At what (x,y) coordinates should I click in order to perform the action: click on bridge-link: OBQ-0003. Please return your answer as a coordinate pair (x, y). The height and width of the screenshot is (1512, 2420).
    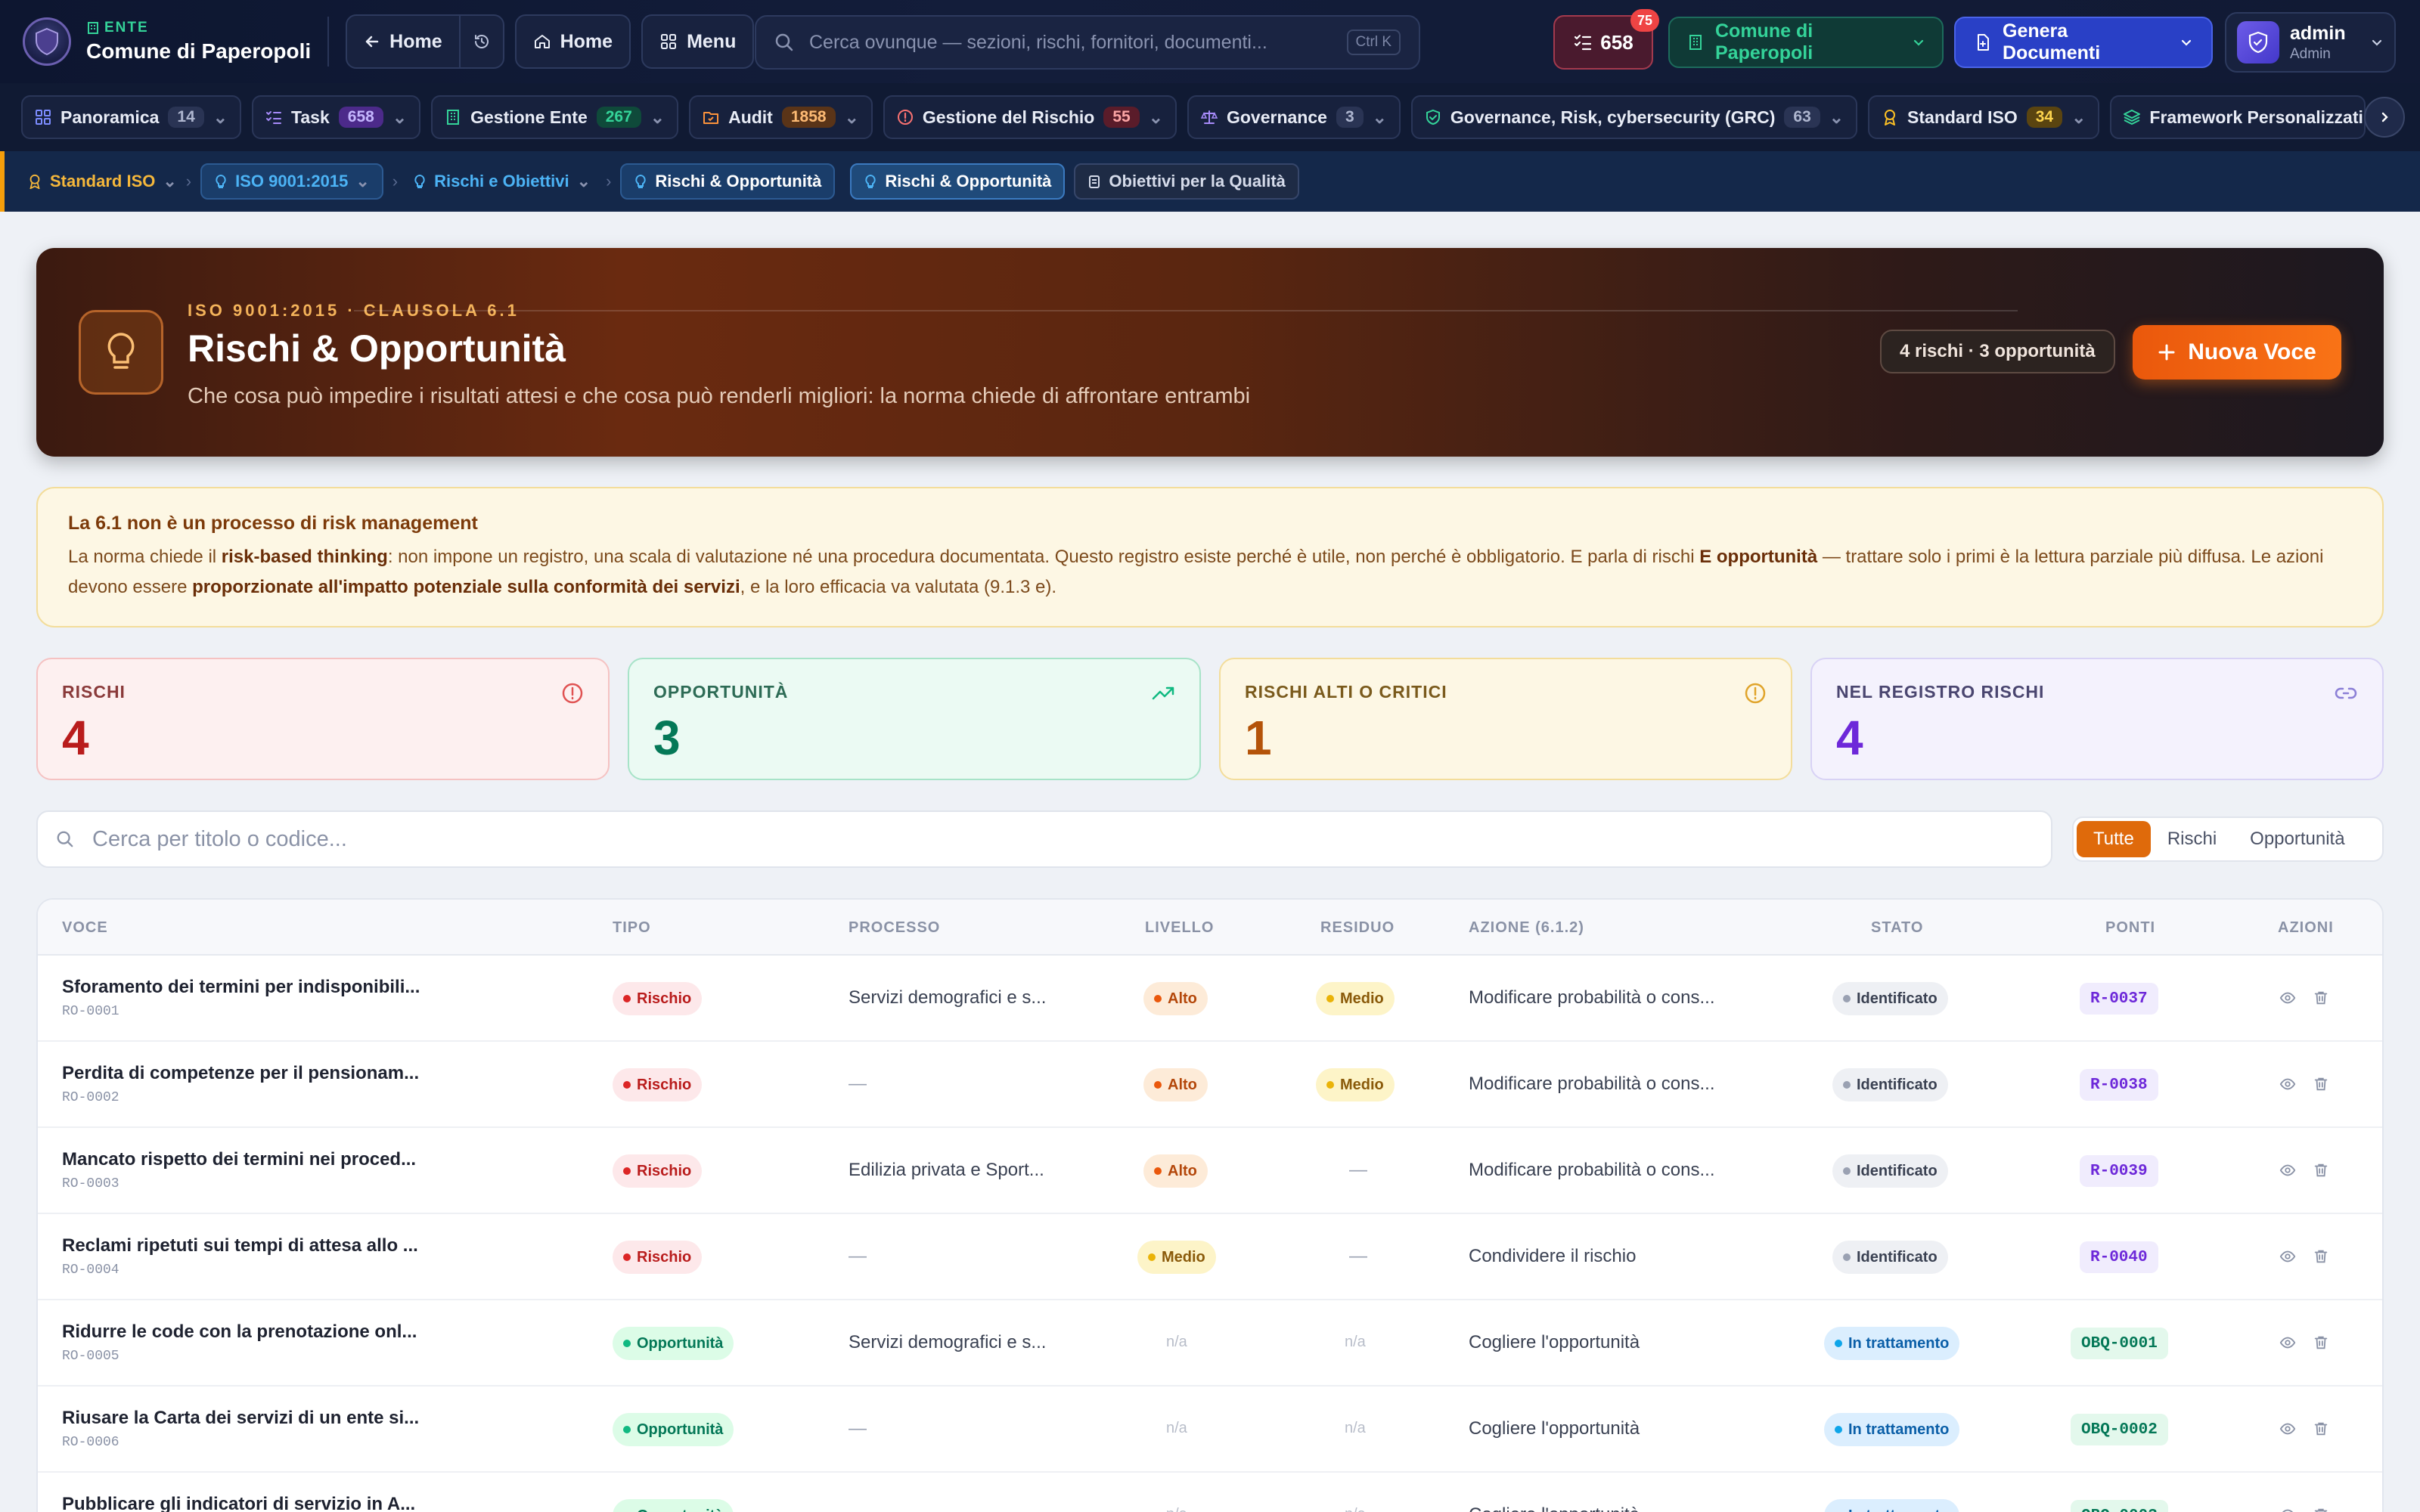
    Looking at the image, I should click on (2119, 1506).